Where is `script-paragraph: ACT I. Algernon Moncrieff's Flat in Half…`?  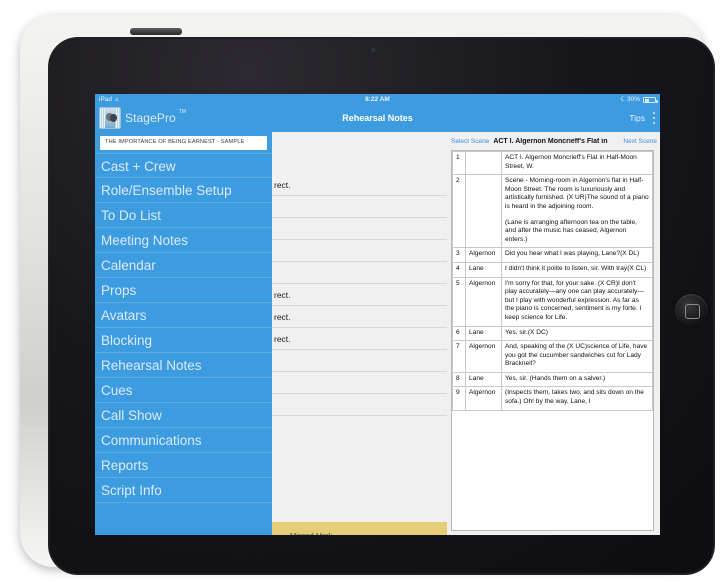
script-paragraph: ACT I. Algernon Moncrieff's Flat in Half… is located at coordinates (571, 162).